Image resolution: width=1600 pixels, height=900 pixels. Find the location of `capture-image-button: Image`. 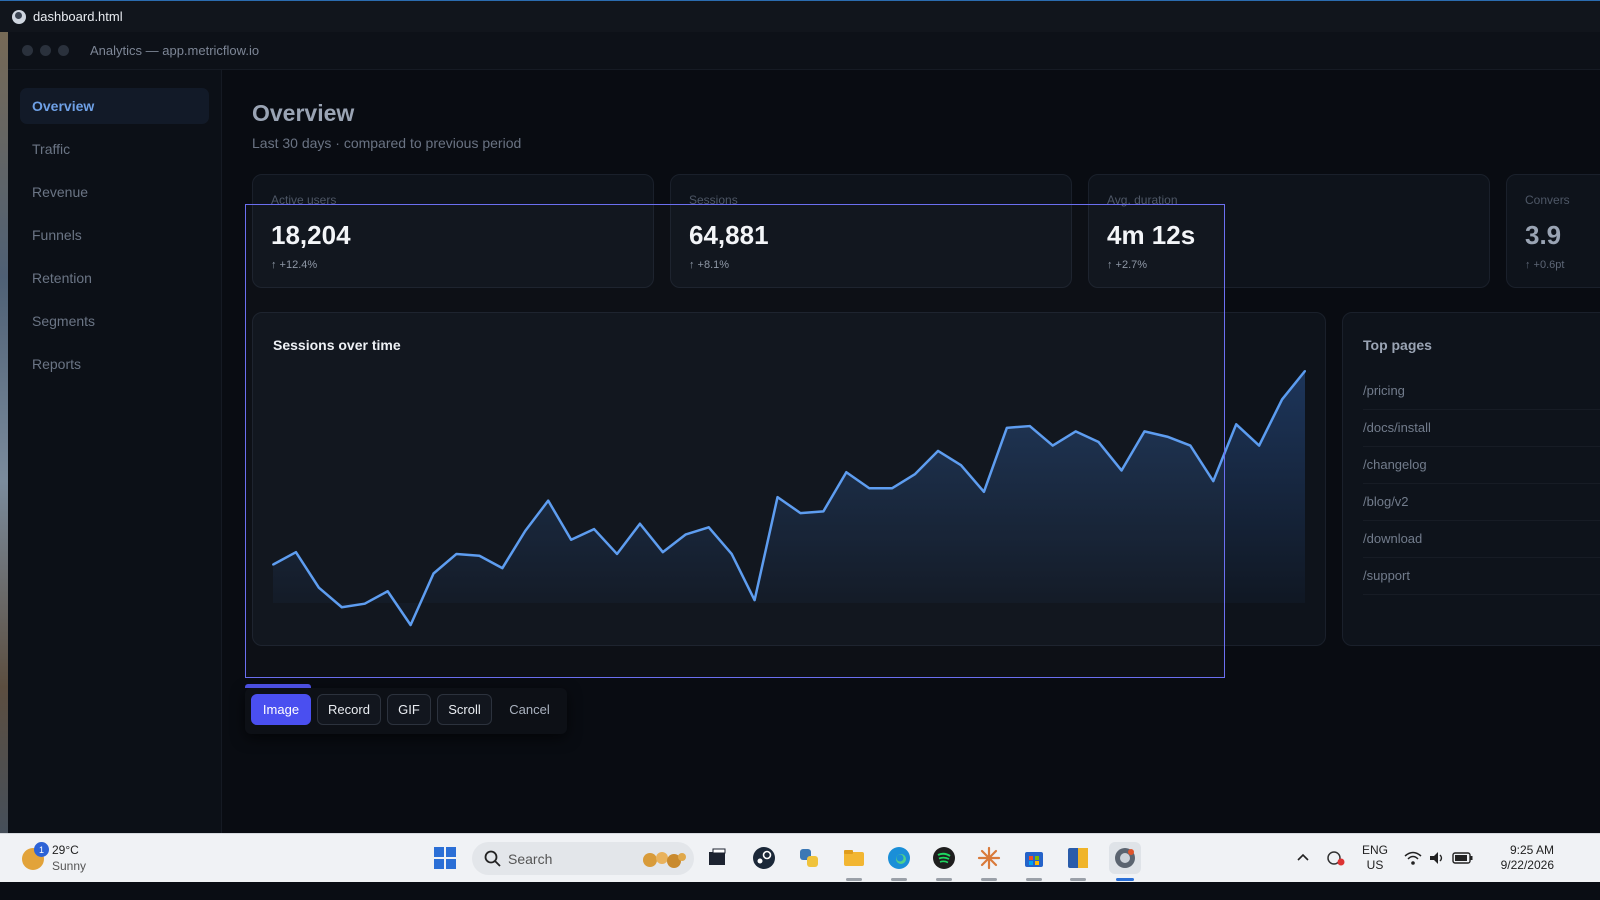

capture-image-button: Image is located at coordinates (281, 709).